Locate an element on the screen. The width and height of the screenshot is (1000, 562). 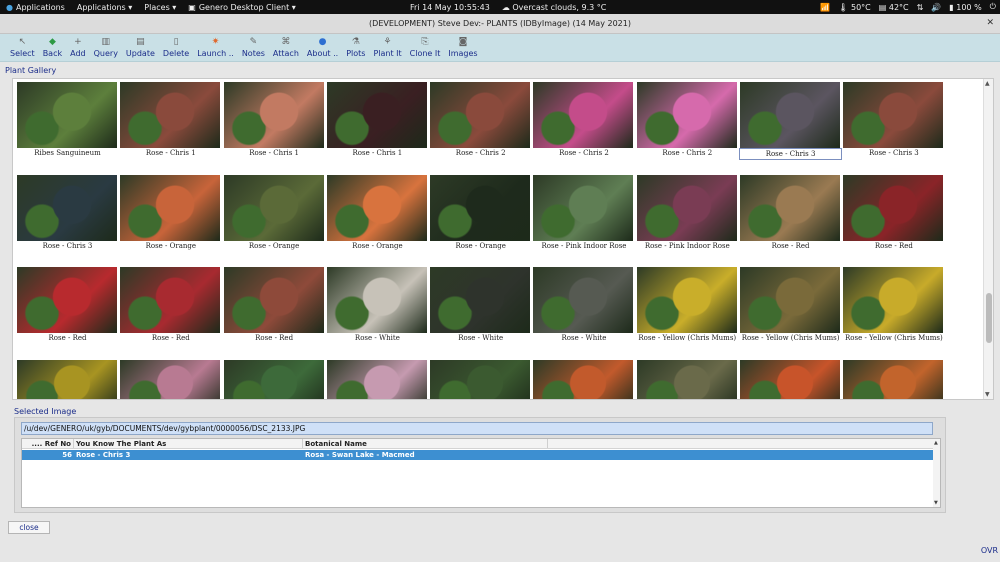
toolbar-update-button: ▤ Update is located at coordinates (140, 47).